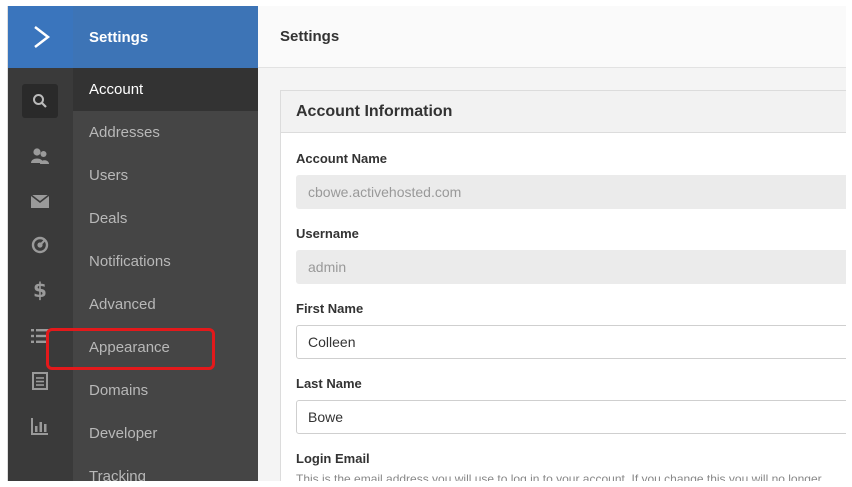  Describe the element at coordinates (333, 458) in the screenshot. I see `login-email-label: Login Email` at that location.